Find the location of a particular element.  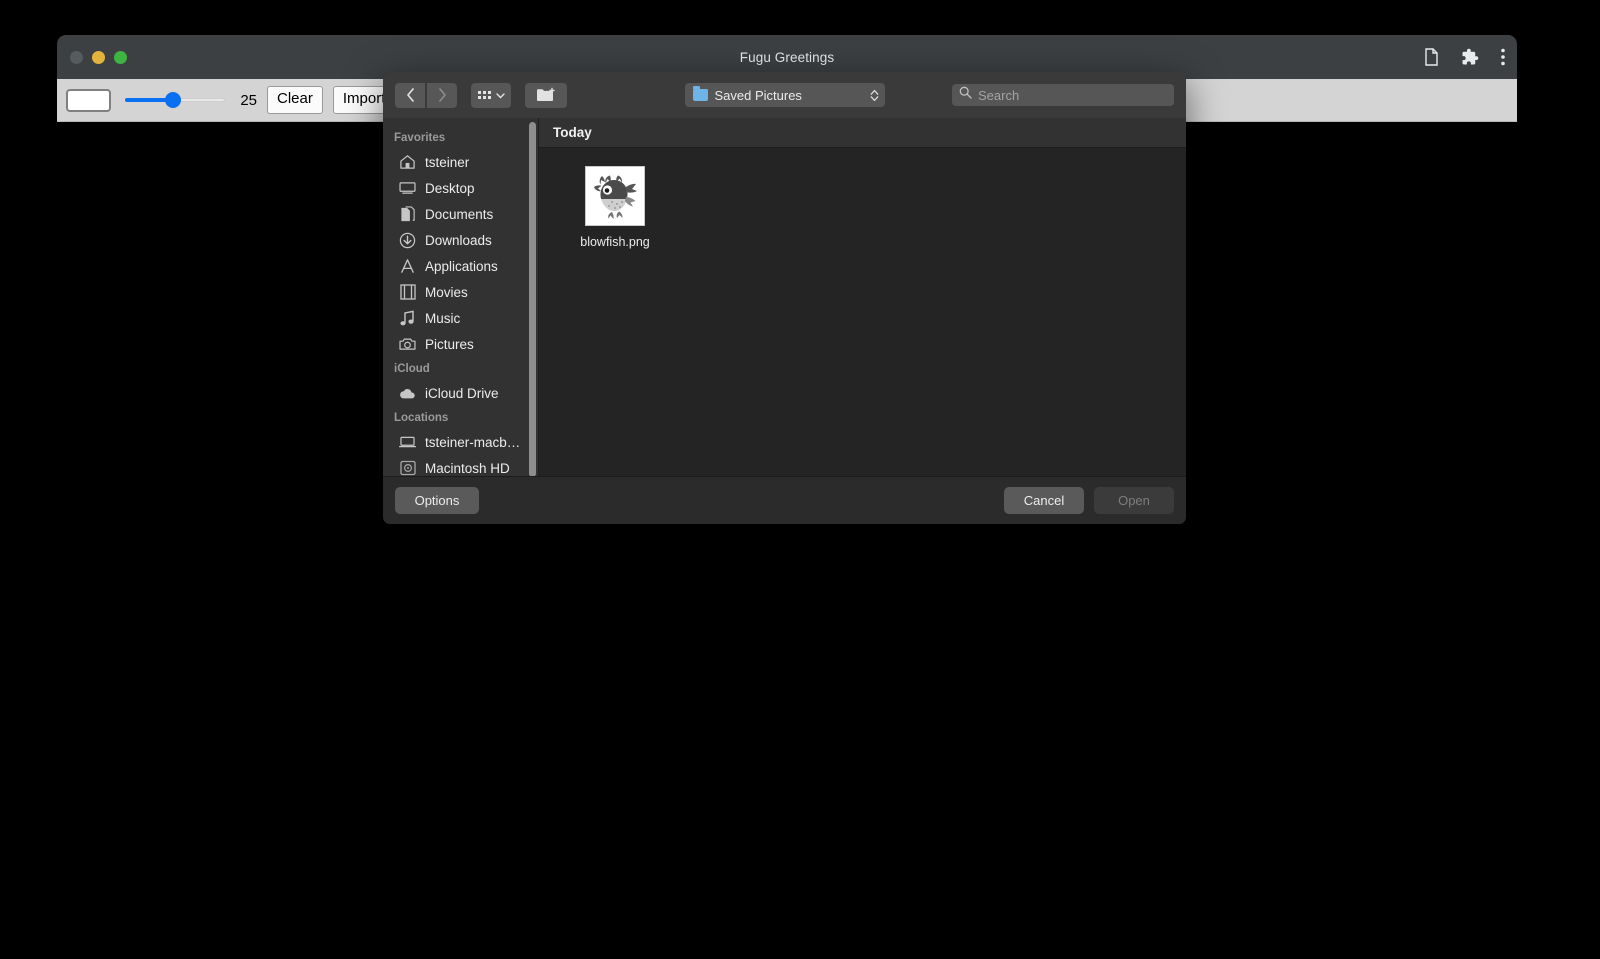

traffic-lights is located at coordinates (98, 57).